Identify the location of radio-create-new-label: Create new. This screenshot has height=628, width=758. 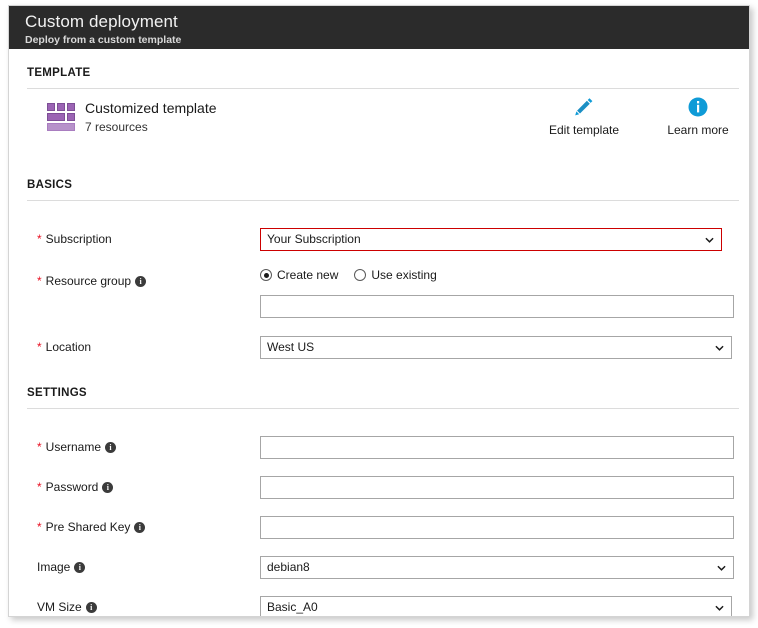
(308, 275).